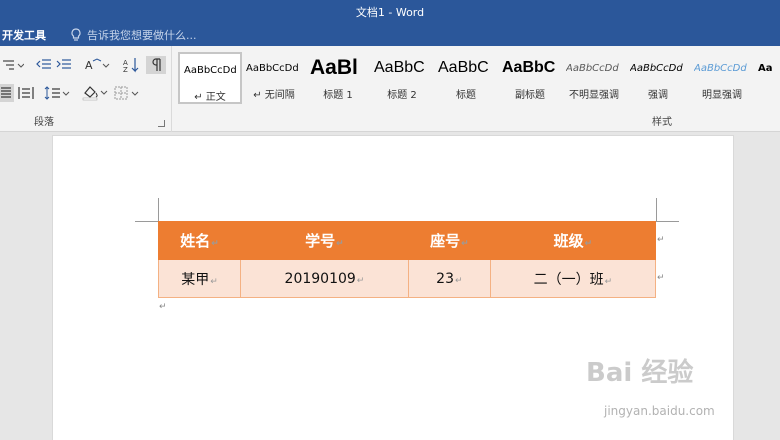 The width and height of the screenshot is (780, 440). Describe the element at coordinates (26, 93) in the screenshot. I see `distributed-icon` at that location.